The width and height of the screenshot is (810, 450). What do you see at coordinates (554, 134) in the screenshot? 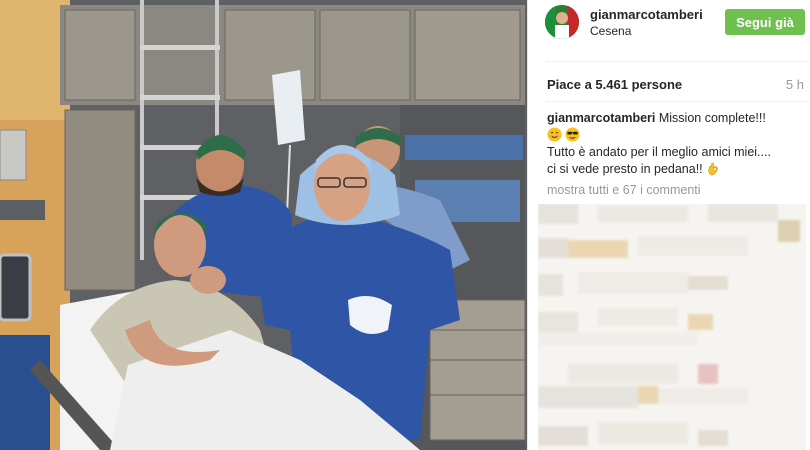
I see `smiling-face-emoji-icon` at bounding box center [554, 134].